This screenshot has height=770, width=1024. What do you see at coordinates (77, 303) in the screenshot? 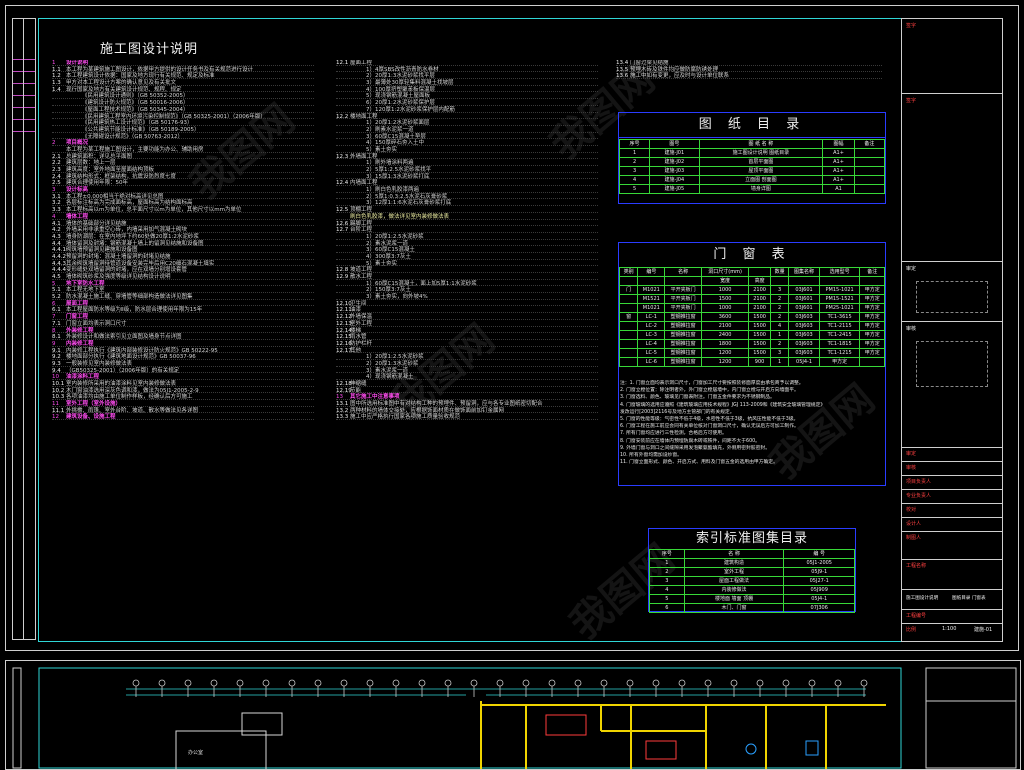
I see `spec-line-text: 屋面工程` at bounding box center [77, 303].